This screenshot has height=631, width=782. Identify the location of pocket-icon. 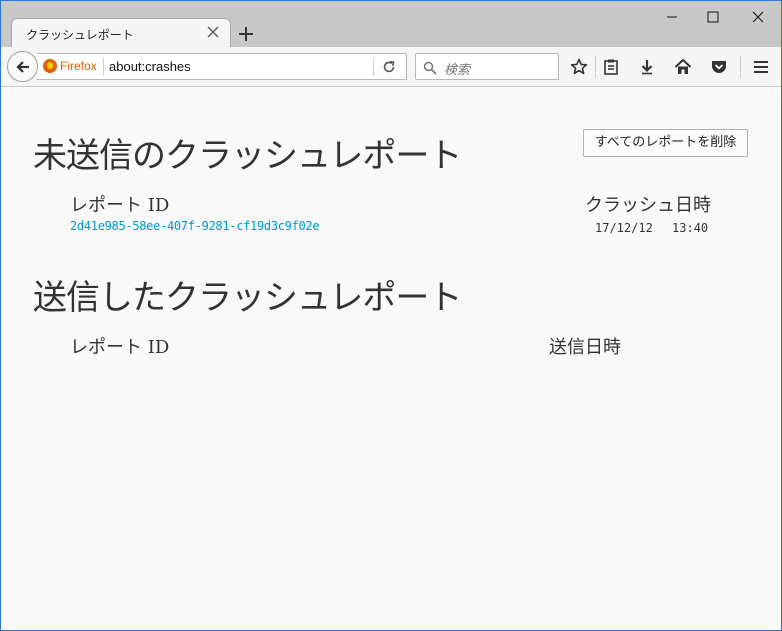
(719, 67).